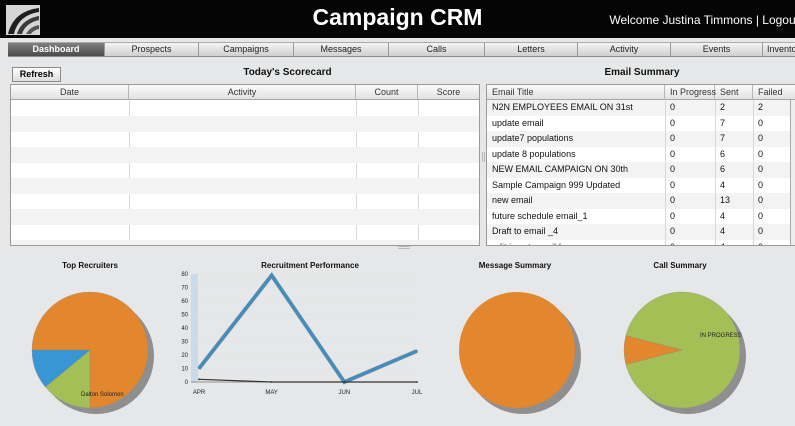 This screenshot has width=795, height=426. What do you see at coordinates (734, 92) in the screenshot?
I see `email-col-sent: Sent` at bounding box center [734, 92].